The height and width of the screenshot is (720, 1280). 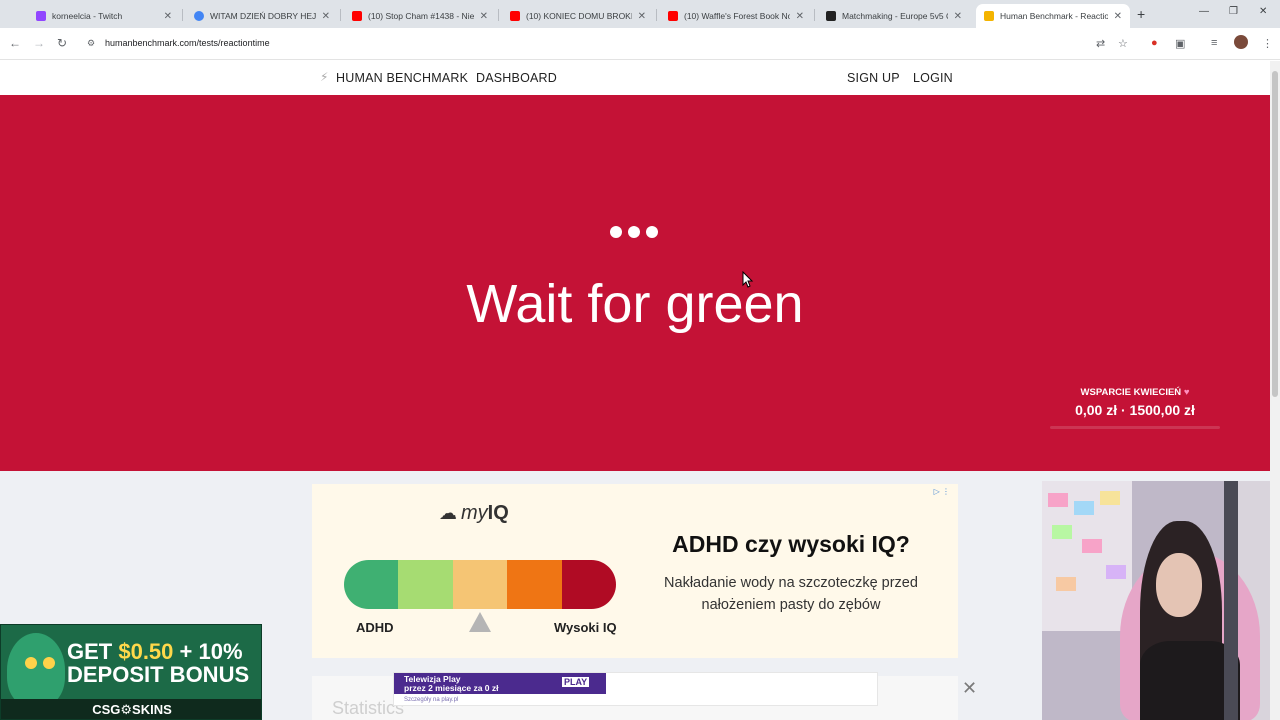 What do you see at coordinates (480, 584) in the screenshot?
I see `iq-scale-bar` at bounding box center [480, 584].